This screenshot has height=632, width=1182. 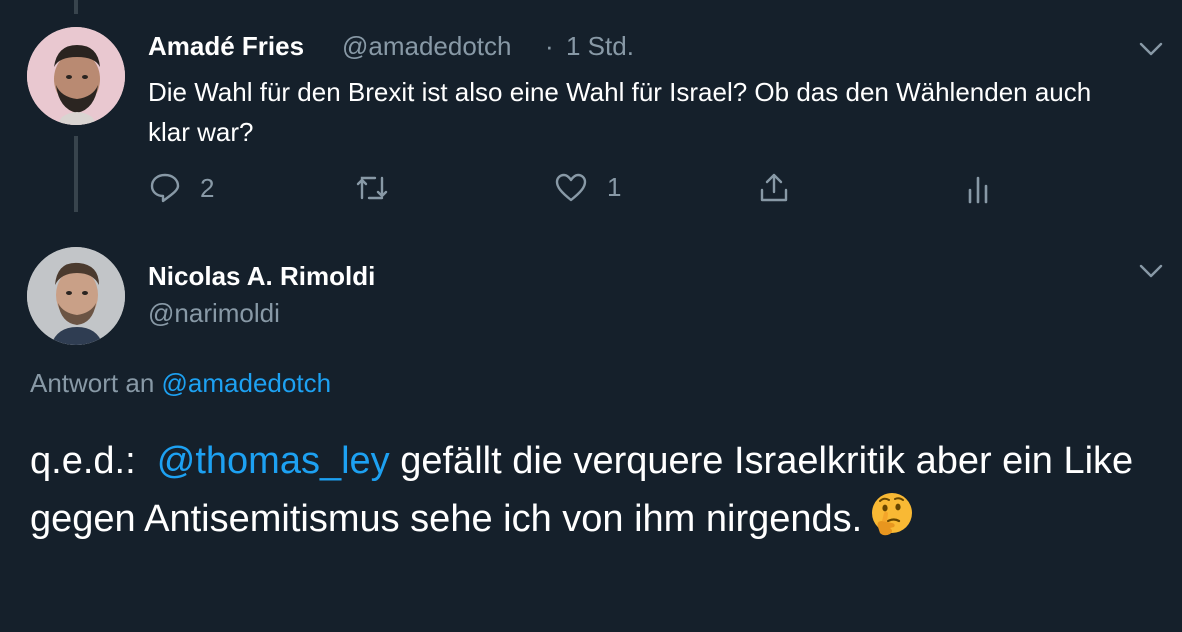 What do you see at coordinates (600, 46) in the screenshot?
I see `tweet-timestamp: 1 Std.` at bounding box center [600, 46].